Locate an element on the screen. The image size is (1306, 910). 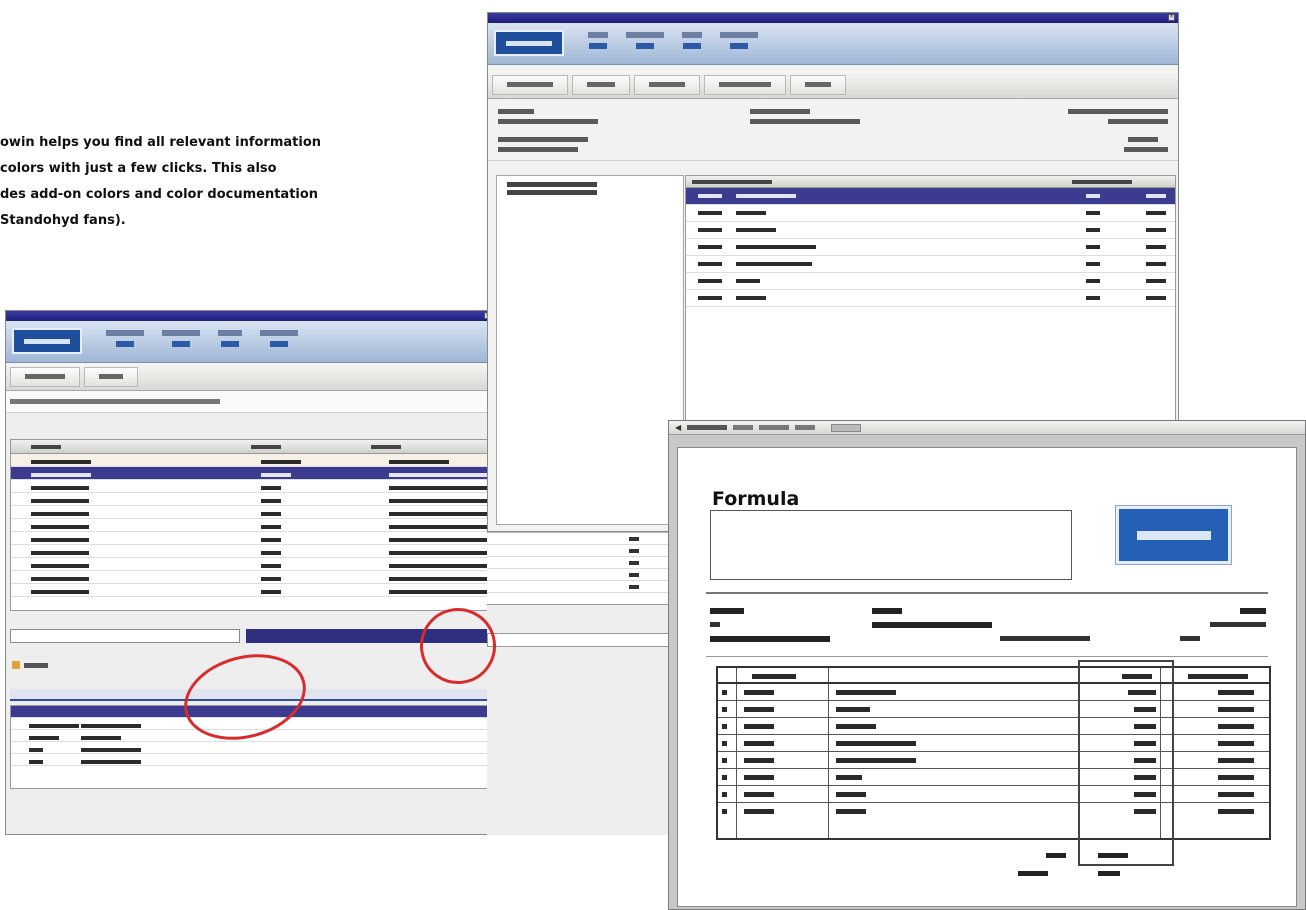
print-button is located at coordinates (846, 427).